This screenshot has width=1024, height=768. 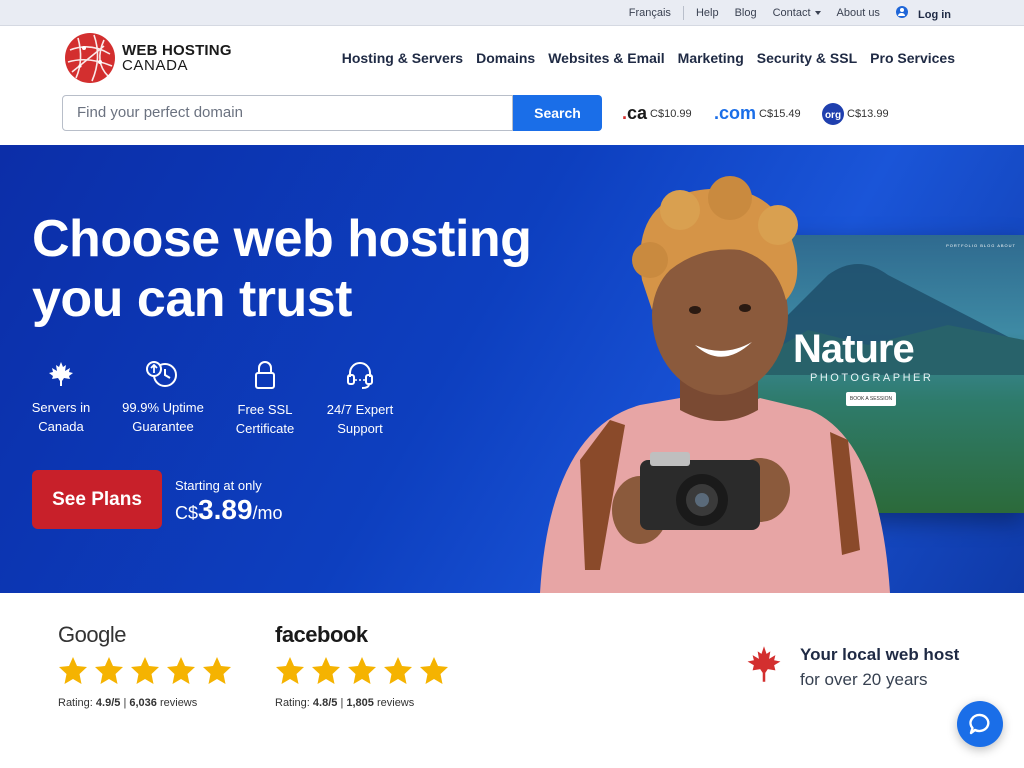 I want to click on price-label: Starting at only, so click(x=218, y=485).